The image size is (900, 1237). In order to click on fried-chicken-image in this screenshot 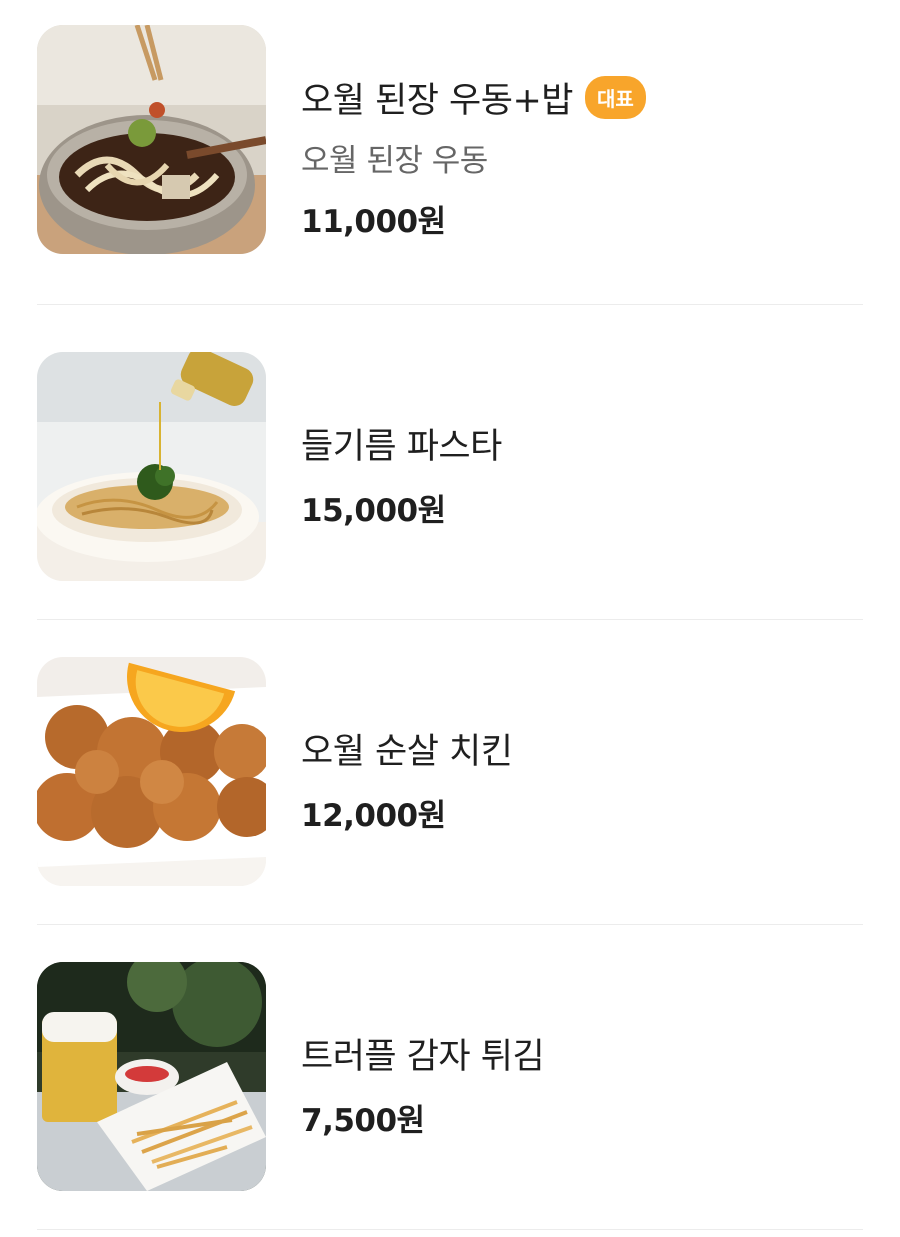, I will do `click(151, 771)`.